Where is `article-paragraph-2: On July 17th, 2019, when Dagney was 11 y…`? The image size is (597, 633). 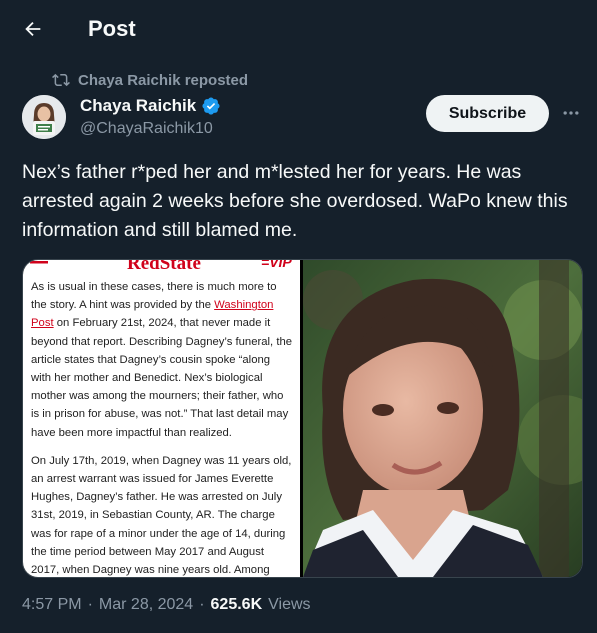
article-paragraph-2: On July 17th, 2019, when Dagney was 11 y… is located at coordinates (161, 515).